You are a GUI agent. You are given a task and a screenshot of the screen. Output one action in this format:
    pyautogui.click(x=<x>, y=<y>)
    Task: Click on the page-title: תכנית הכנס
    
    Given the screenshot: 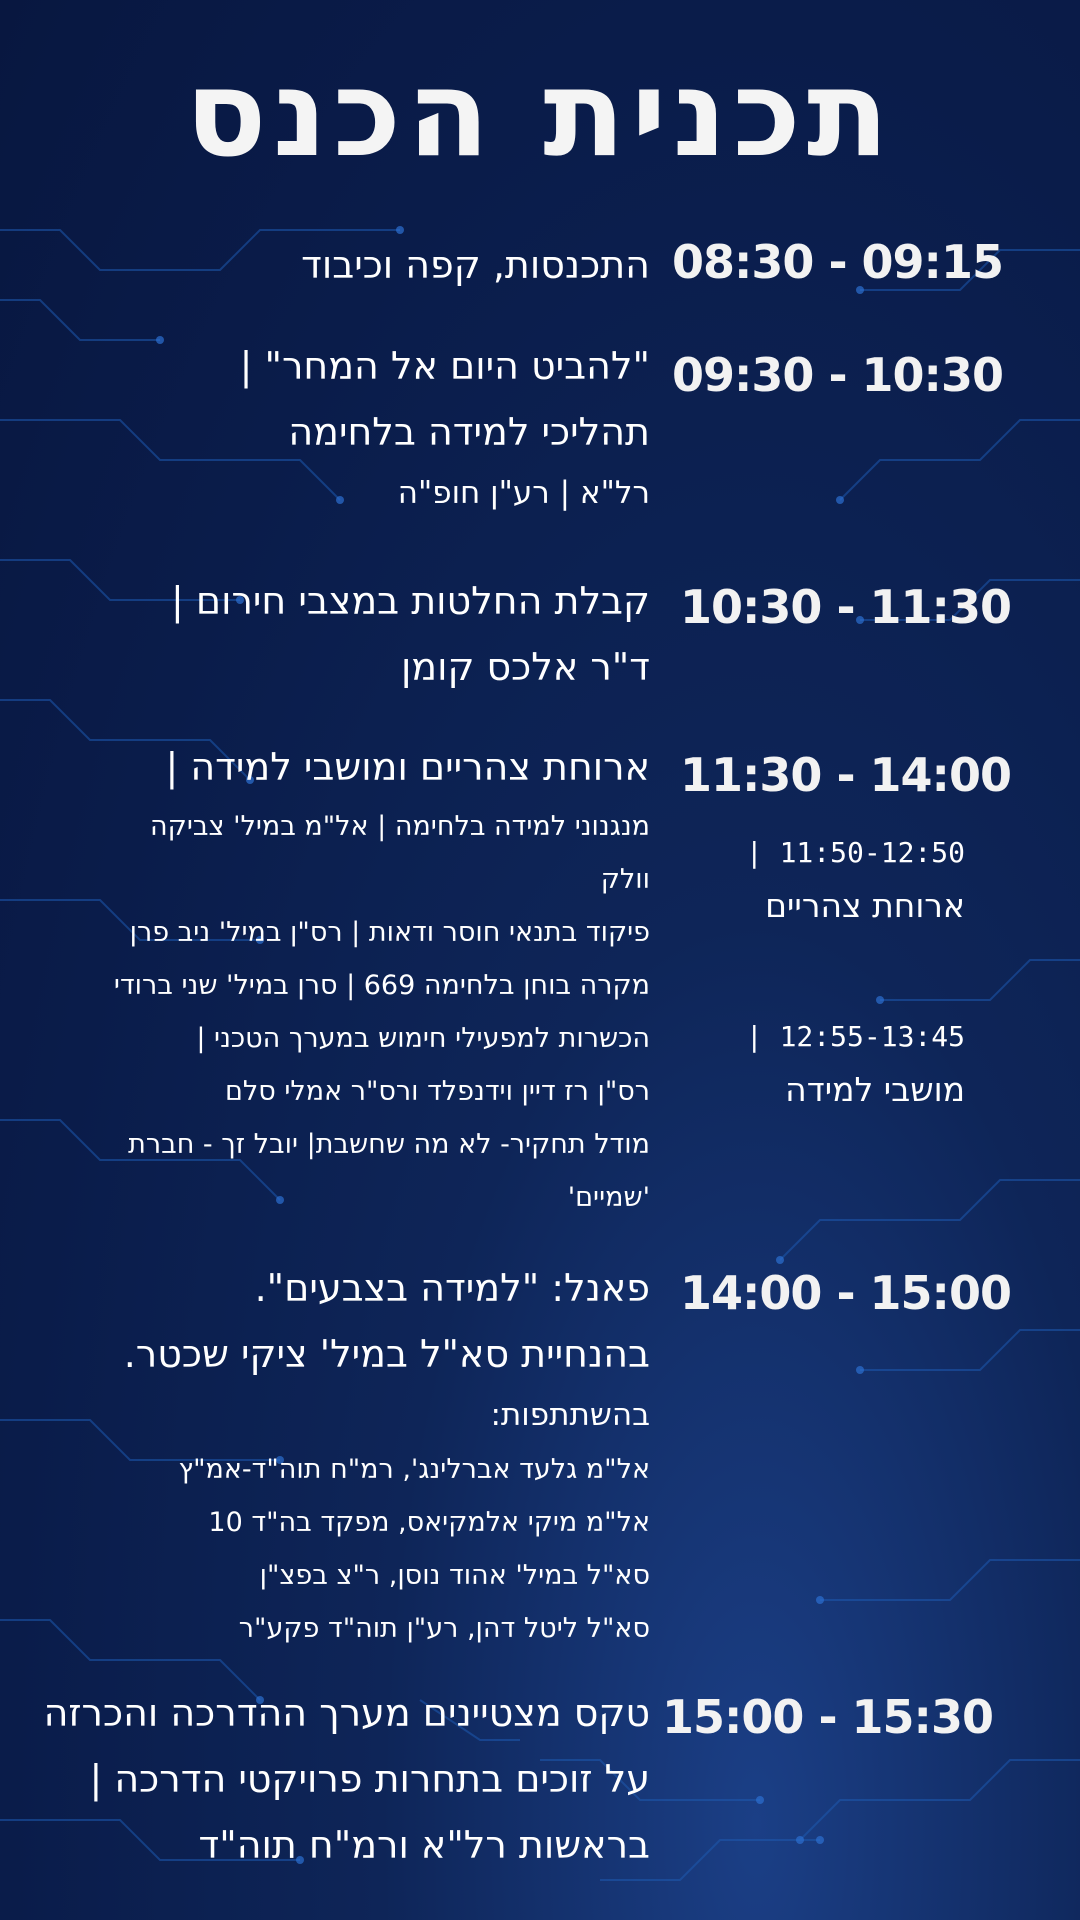 What is the action you would take?
    pyautogui.click(x=540, y=114)
    